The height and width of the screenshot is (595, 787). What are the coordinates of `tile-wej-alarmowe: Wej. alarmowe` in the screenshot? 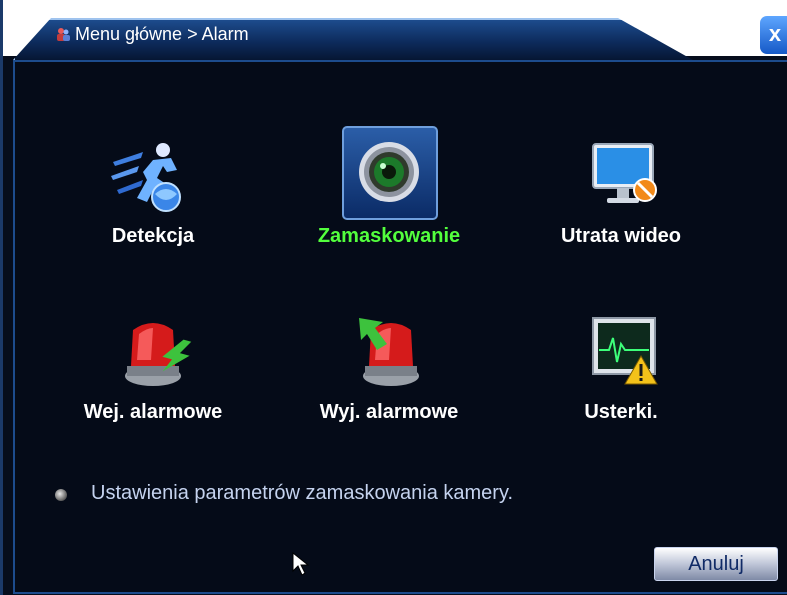 It's located at (153, 373).